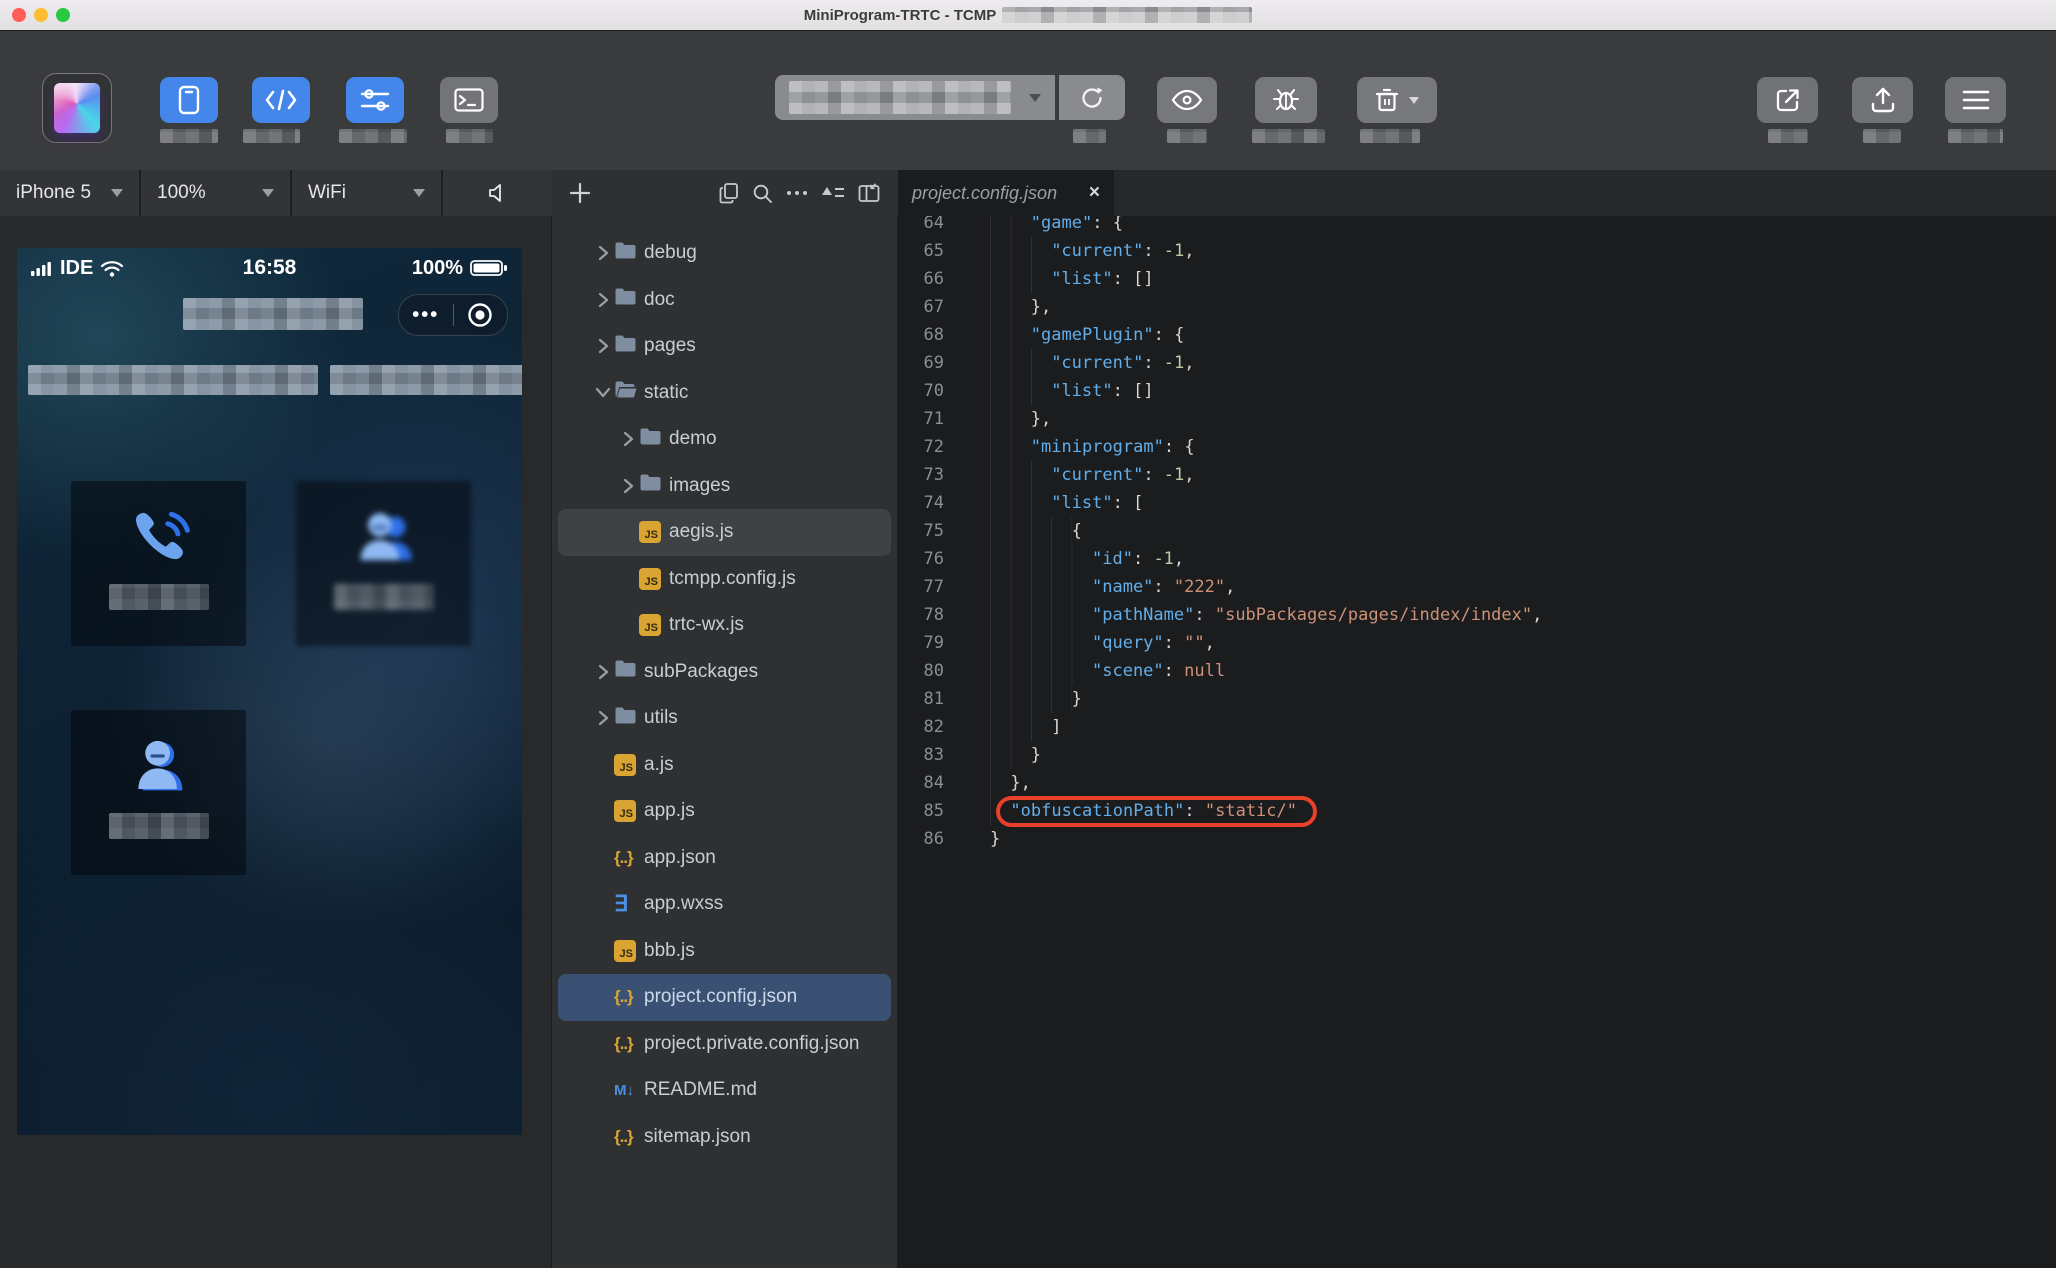  I want to click on tree-item-project-config-json: {..} project.config.json, so click(724, 997).